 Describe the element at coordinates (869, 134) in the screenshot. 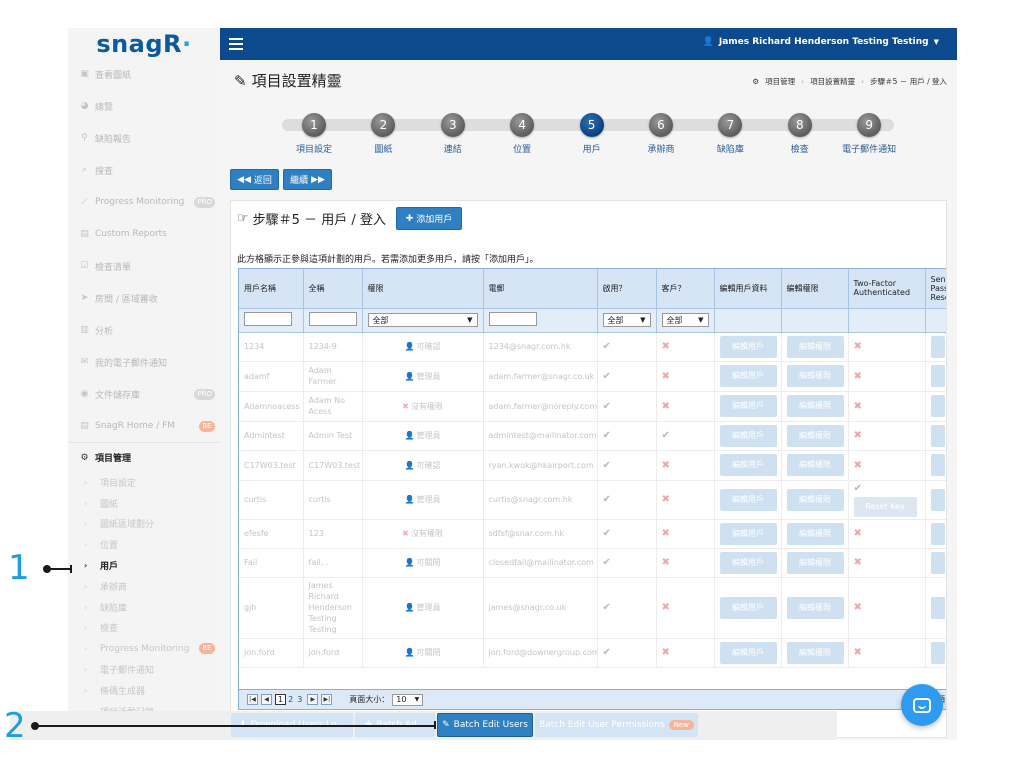

I see `wizard-step: 9 電子郵件通知` at that location.